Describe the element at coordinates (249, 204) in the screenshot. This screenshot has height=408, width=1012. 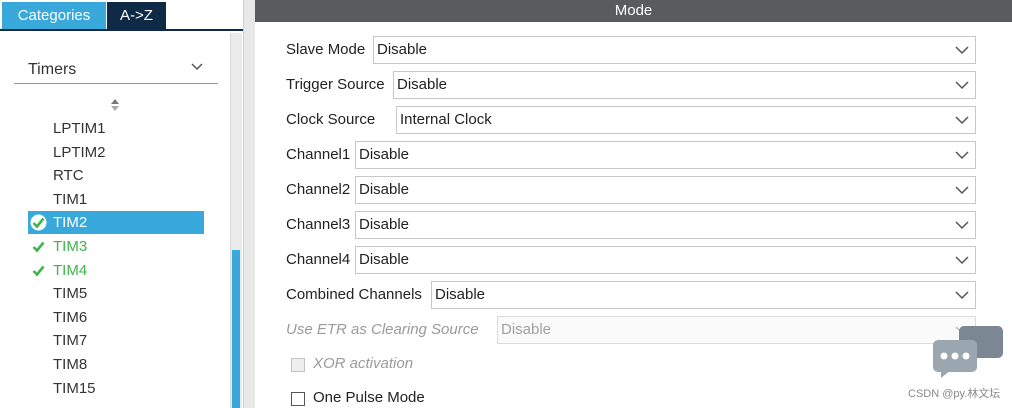
I see `panel-splitter` at that location.